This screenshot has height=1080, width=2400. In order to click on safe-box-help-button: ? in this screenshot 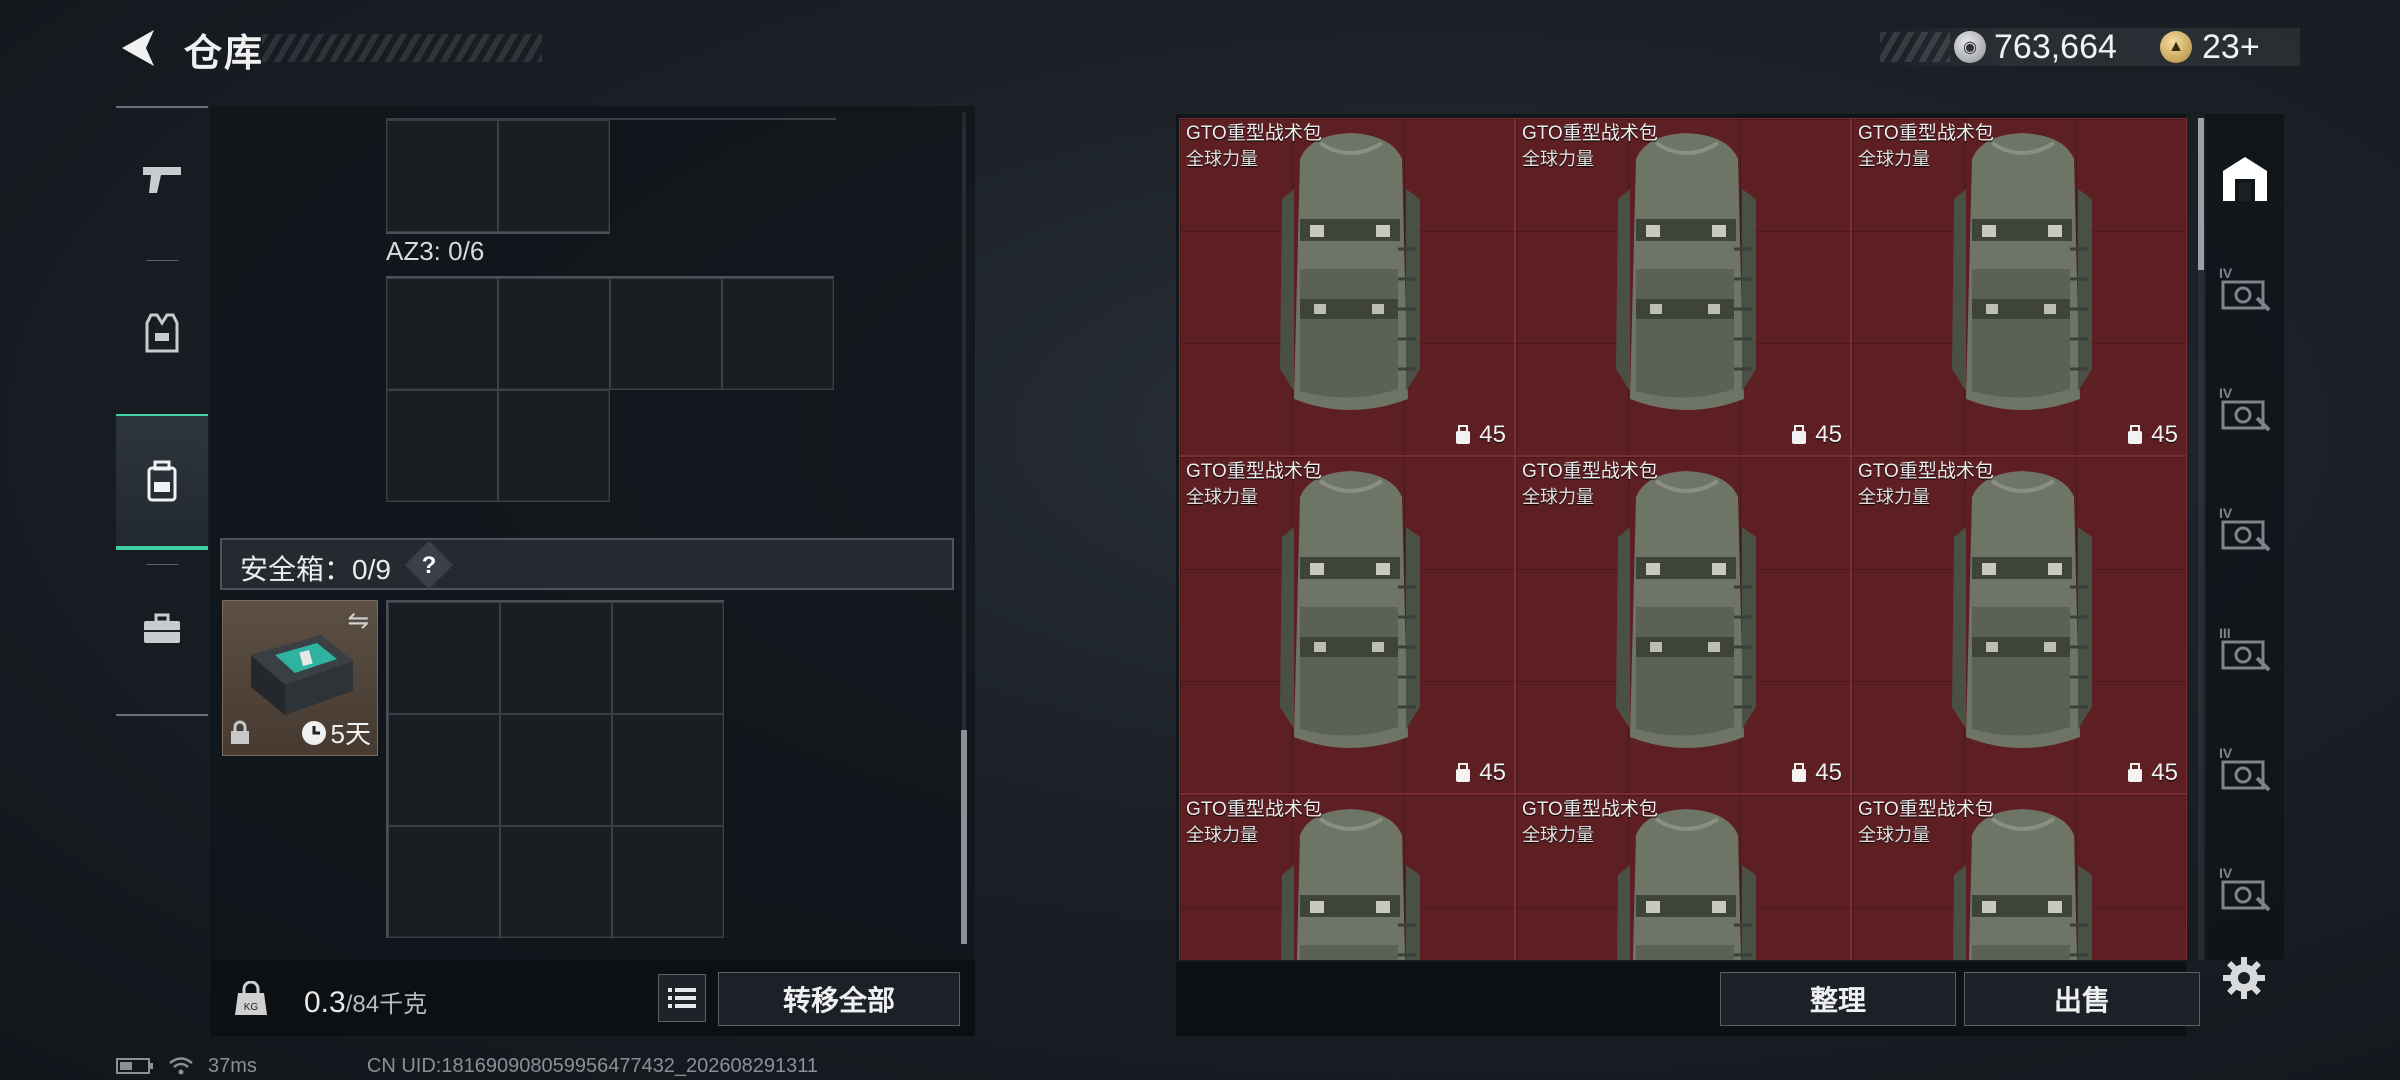, I will do `click(429, 566)`.